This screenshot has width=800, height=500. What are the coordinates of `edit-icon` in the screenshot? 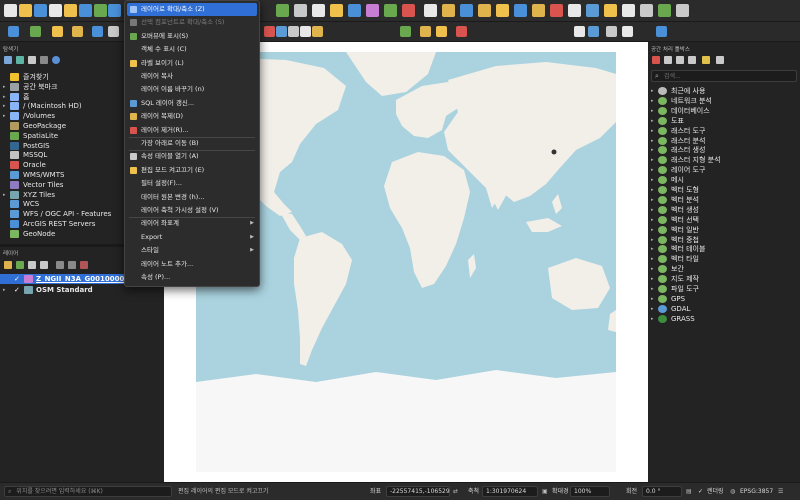 It's located at (692, 60).